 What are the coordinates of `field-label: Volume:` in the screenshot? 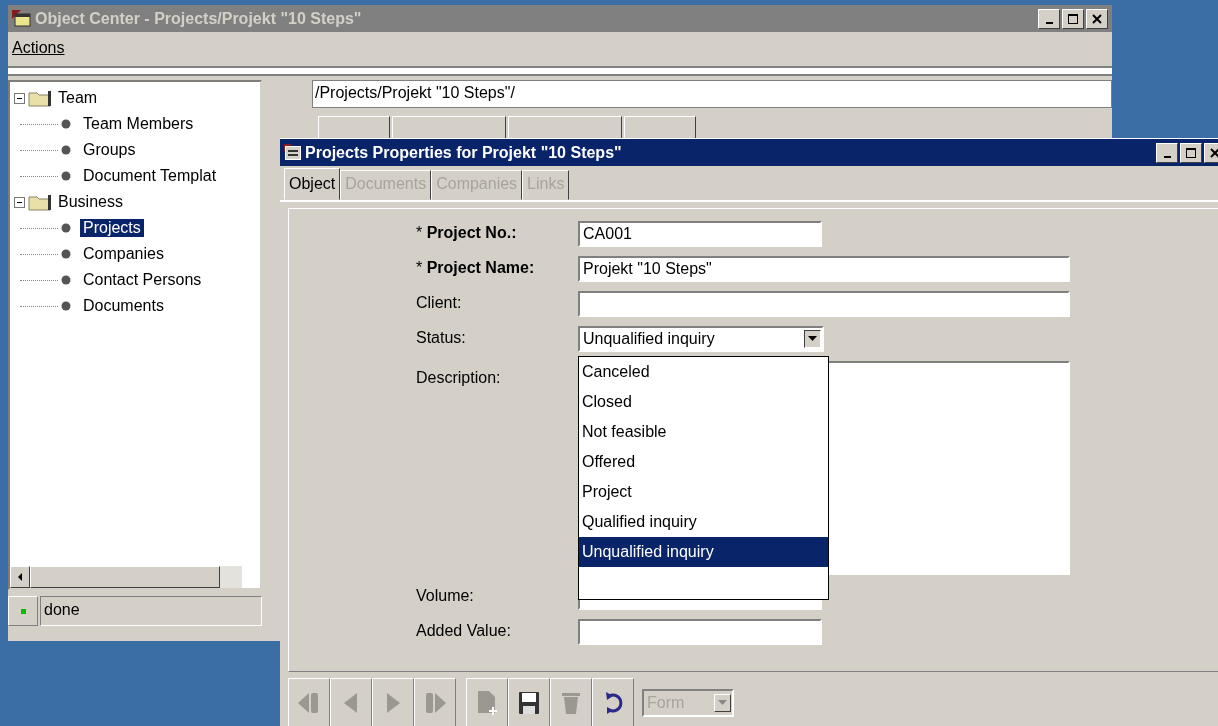 It's located at (445, 595).